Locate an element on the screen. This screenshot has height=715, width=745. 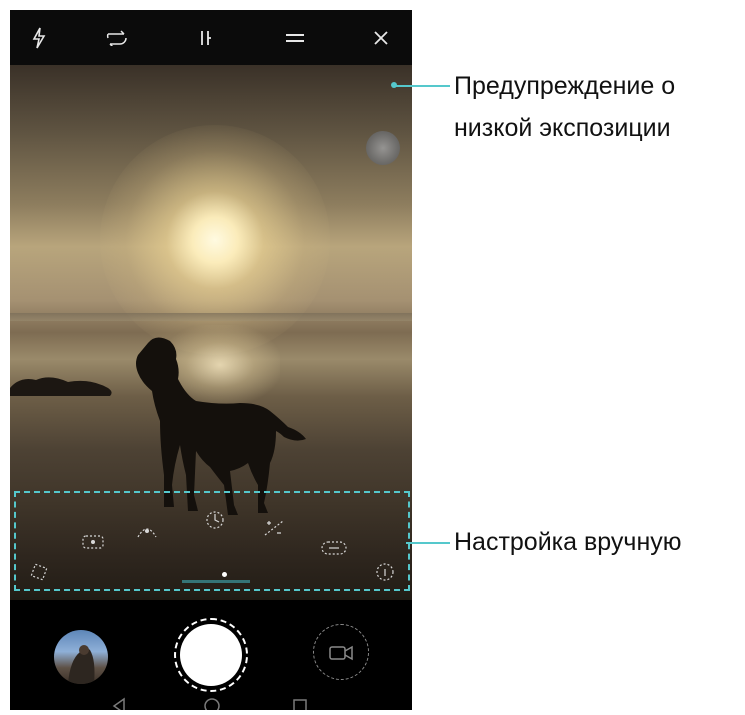
reset-icon is located at coordinates (39, 572).